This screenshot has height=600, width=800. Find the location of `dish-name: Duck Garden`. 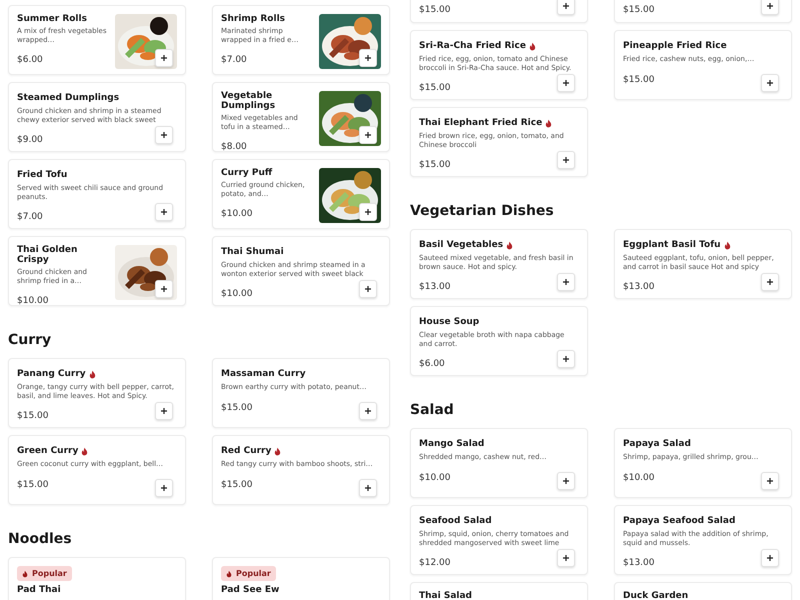

dish-name: Duck Garden is located at coordinates (655, 595).